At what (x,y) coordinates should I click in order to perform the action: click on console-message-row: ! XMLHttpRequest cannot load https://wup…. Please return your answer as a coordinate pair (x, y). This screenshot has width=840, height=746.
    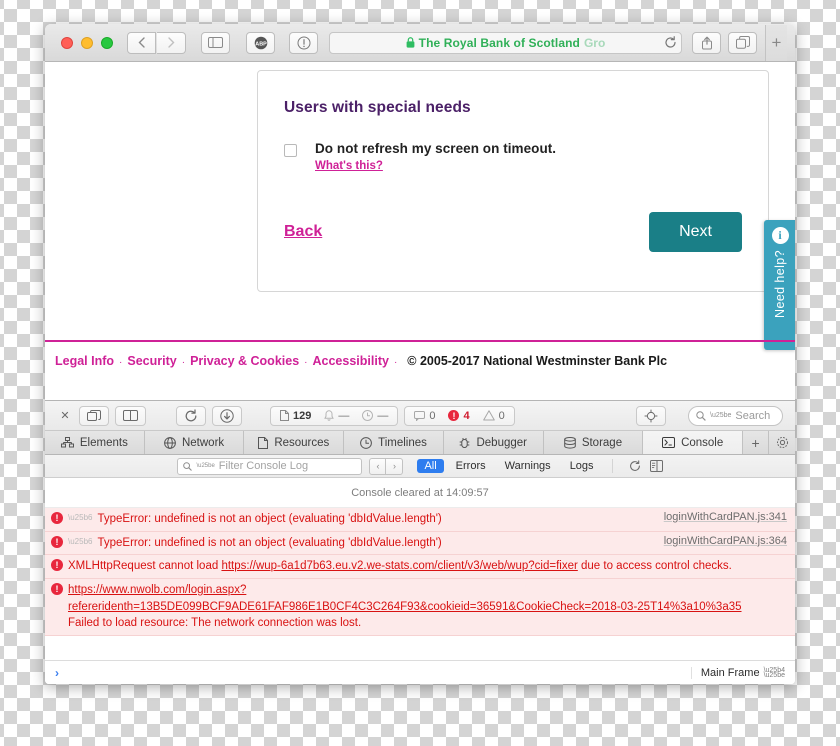
    Looking at the image, I should click on (420, 567).